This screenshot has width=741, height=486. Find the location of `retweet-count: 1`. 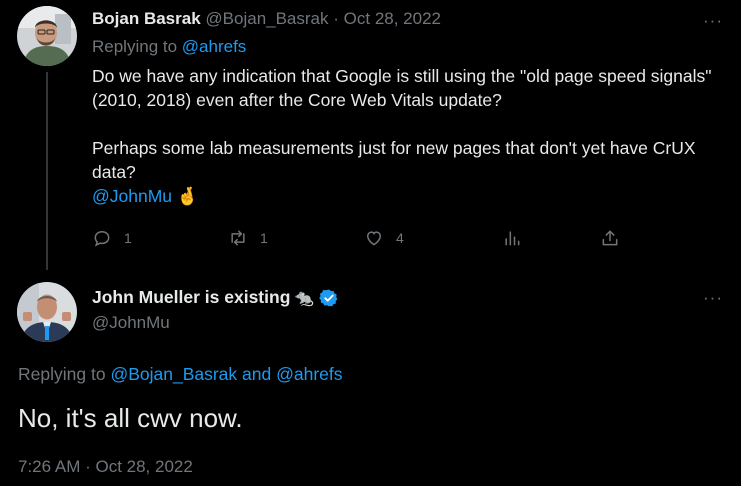

retweet-count: 1 is located at coordinates (264, 238).